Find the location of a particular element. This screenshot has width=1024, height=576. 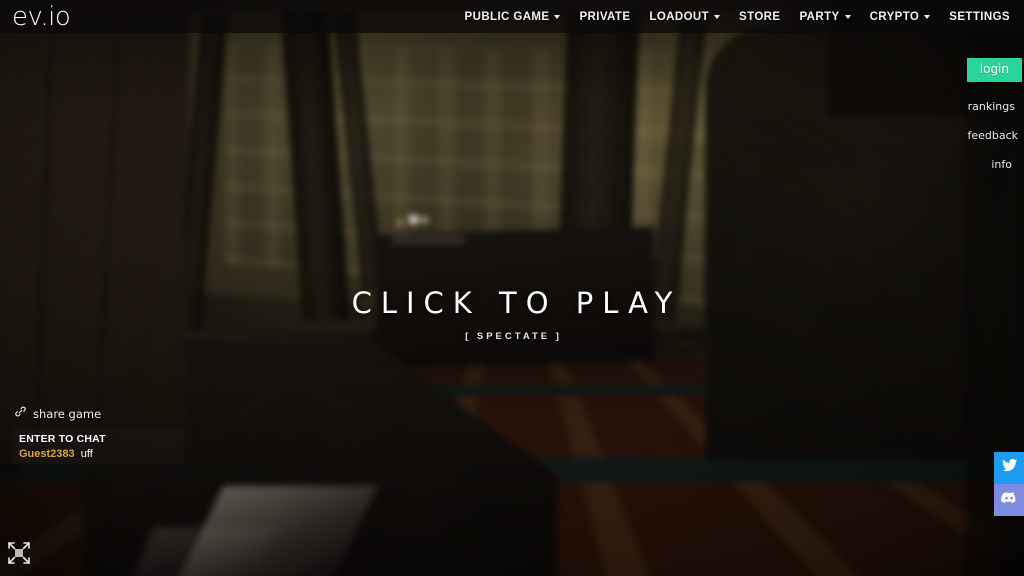

twitter-link is located at coordinates (1009, 468).